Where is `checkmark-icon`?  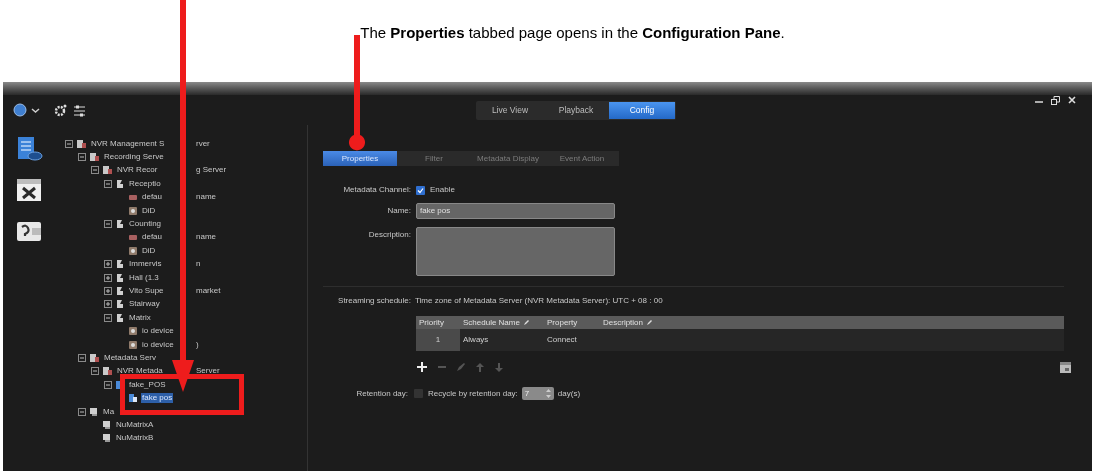
checkmark-icon is located at coordinates (420, 190).